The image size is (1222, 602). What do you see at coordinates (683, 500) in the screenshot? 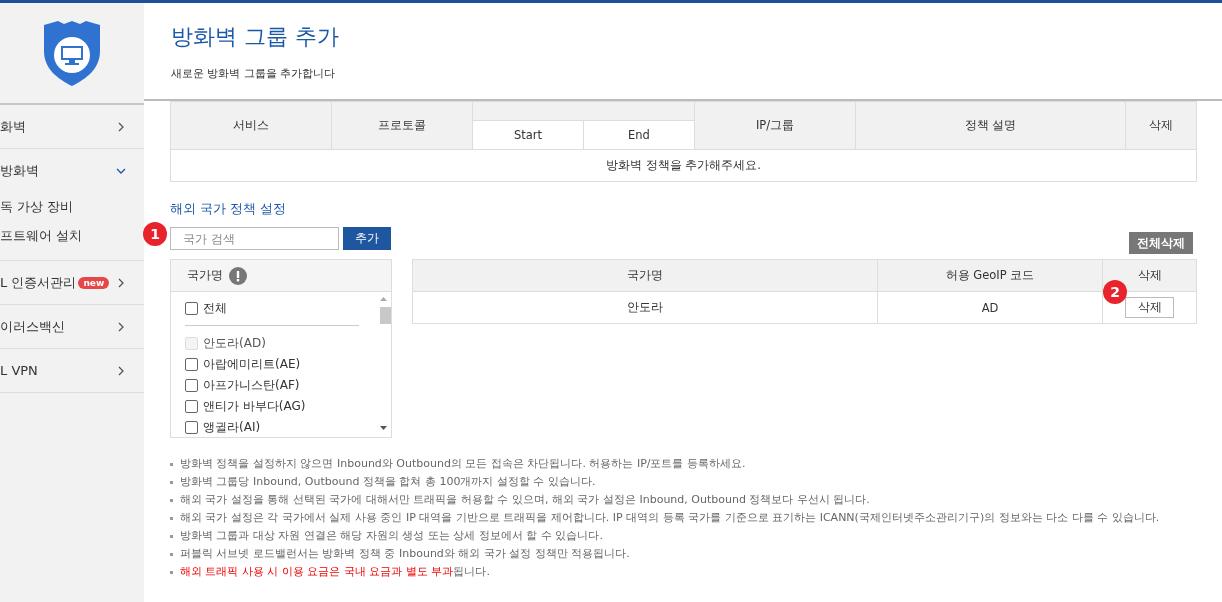
I see `note-text: 해외 국가 설정을 통해 선택된 국가에 대해서만 트래픽을 허용할 수 있으며, 해외 국가 설정은 Inbound, Outbound 정책보다 우선시 됩니다.` at bounding box center [683, 500].